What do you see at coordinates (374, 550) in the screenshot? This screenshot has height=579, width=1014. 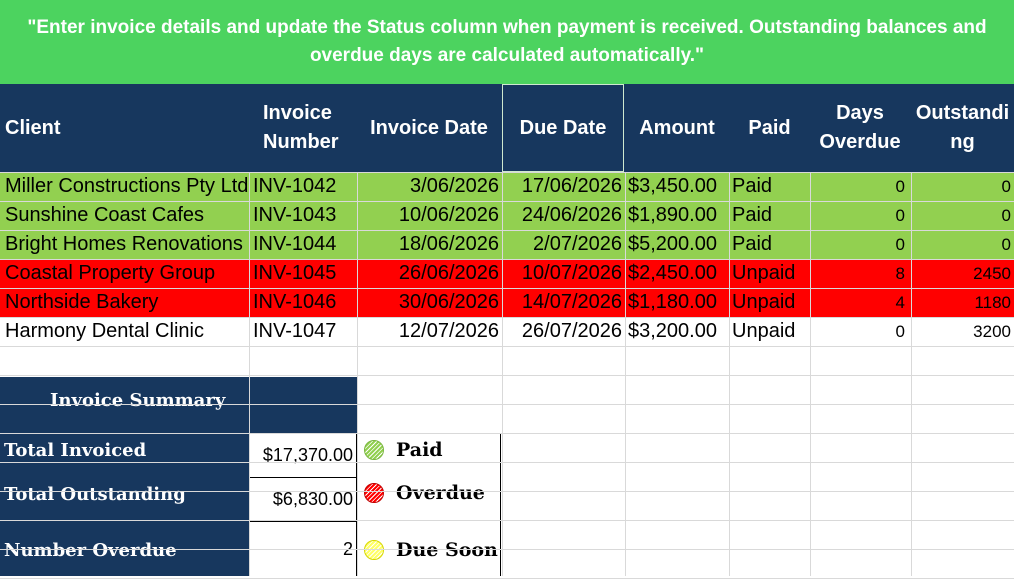 I see `due-soon-dot-icon` at bounding box center [374, 550].